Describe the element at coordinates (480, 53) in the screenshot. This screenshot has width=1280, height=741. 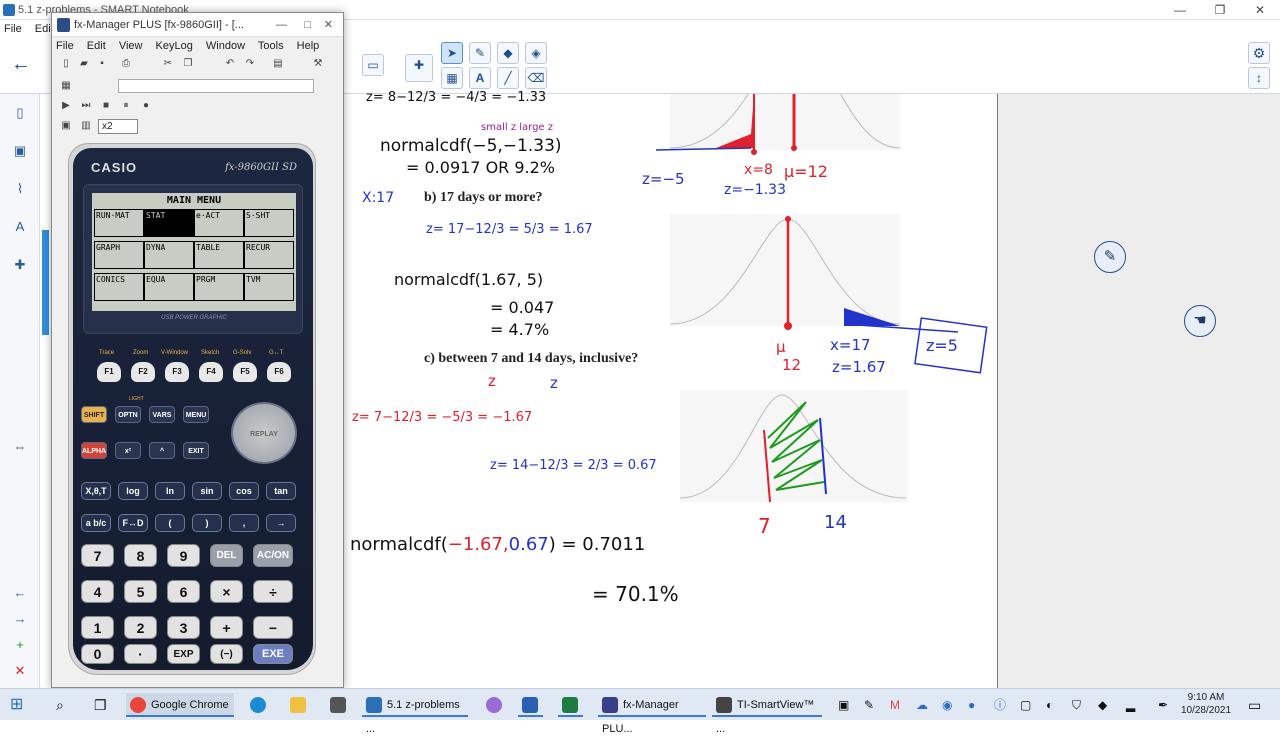
I see `pen-tool-icon: ✎` at that location.